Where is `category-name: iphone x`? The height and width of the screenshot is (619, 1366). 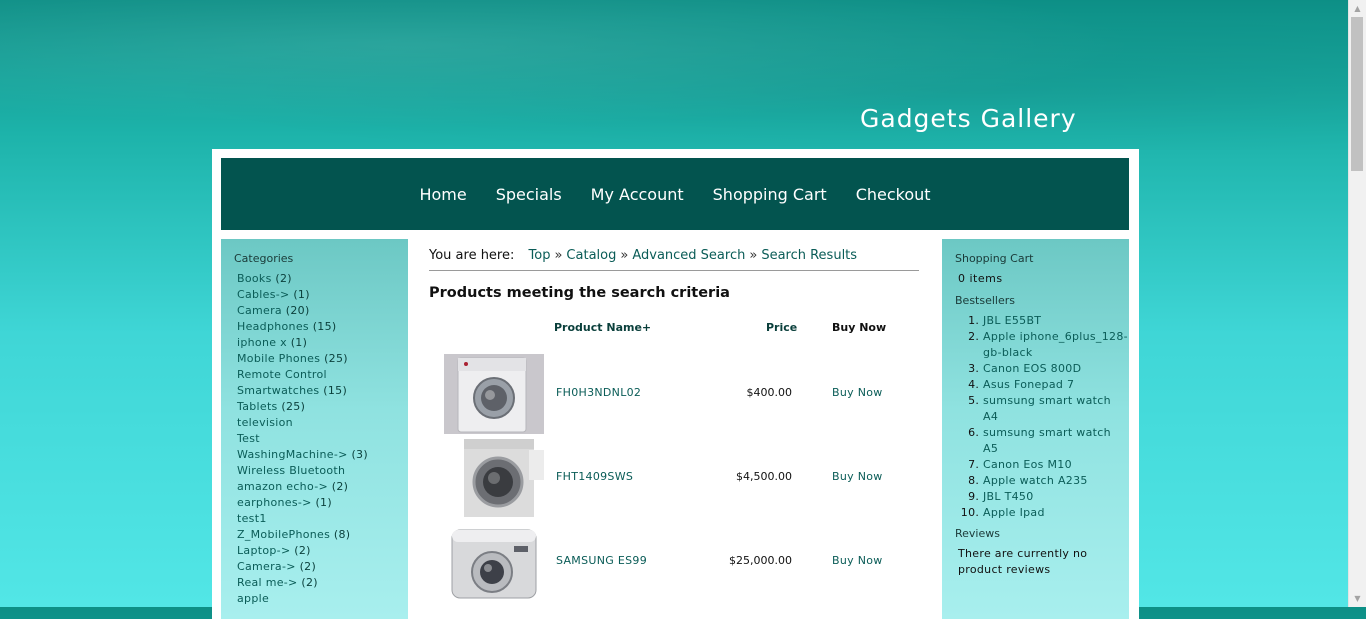
category-name: iphone x is located at coordinates (262, 342).